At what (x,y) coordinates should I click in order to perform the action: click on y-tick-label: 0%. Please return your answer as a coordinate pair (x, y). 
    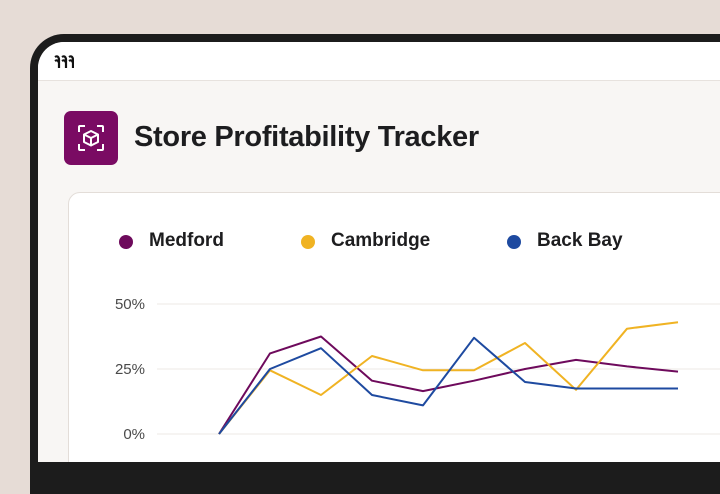
    Looking at the image, I should click on (134, 434).